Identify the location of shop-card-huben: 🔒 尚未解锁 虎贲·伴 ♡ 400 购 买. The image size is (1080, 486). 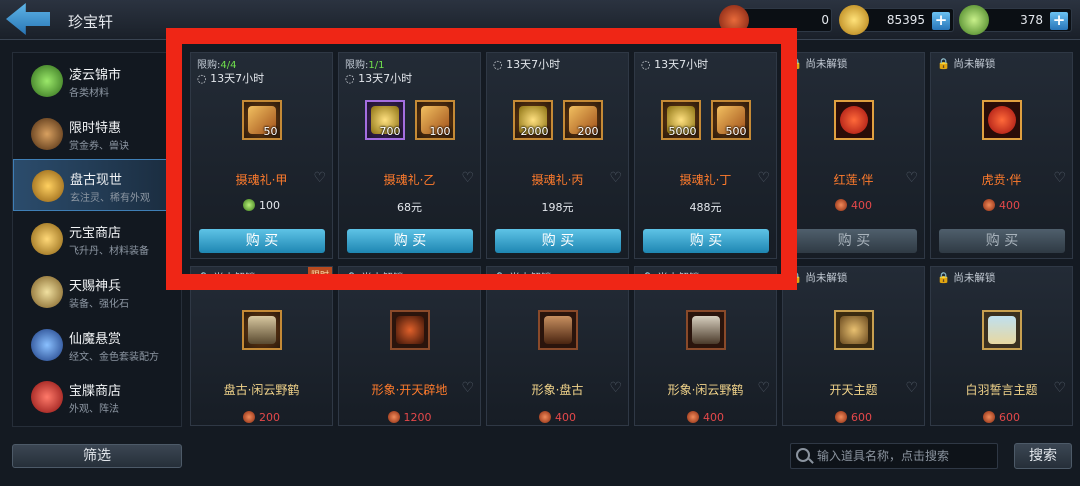
(1001, 155).